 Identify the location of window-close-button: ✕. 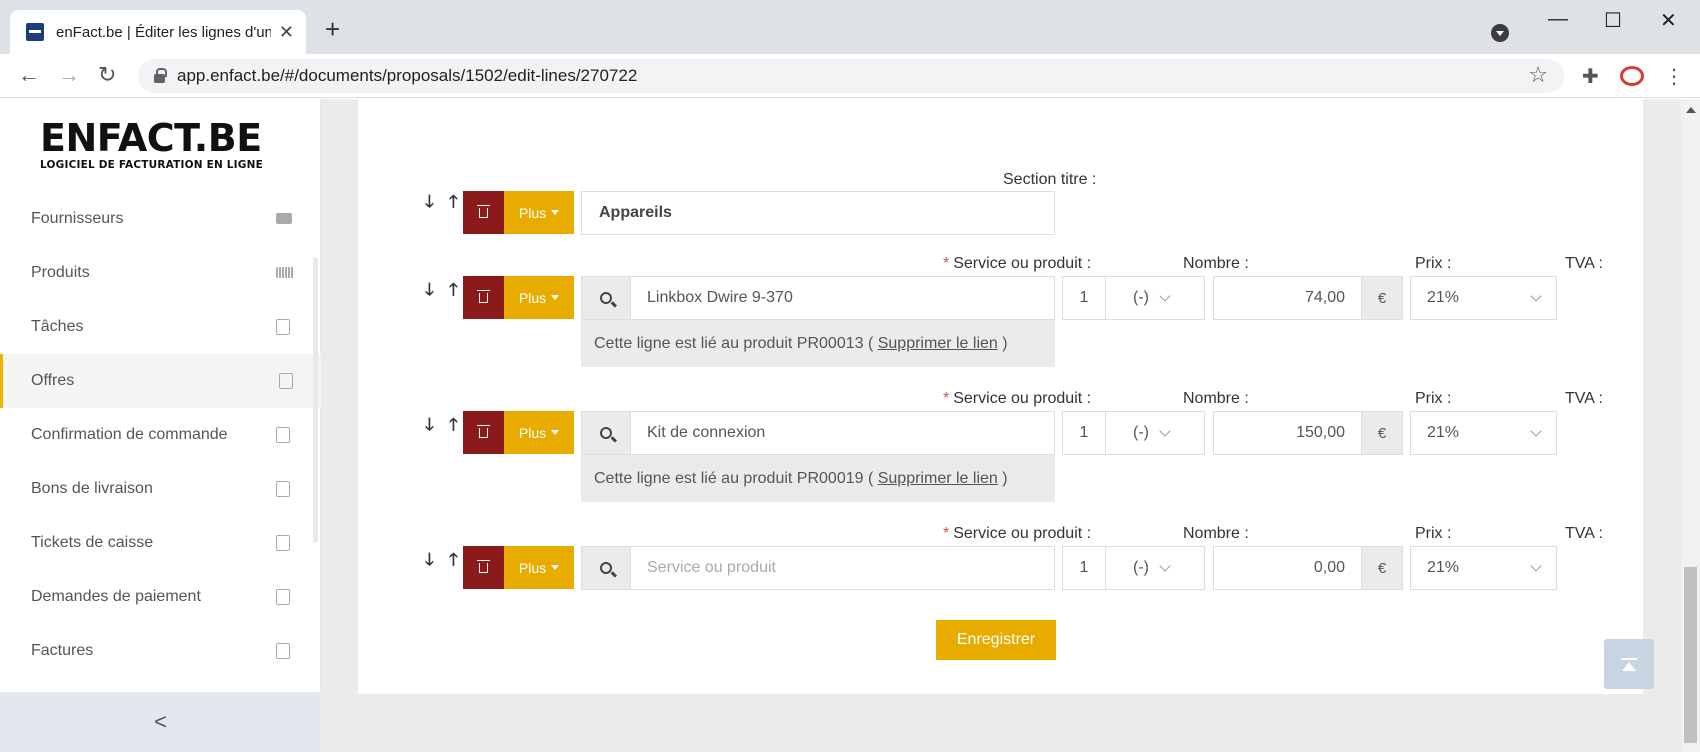
(1668, 20).